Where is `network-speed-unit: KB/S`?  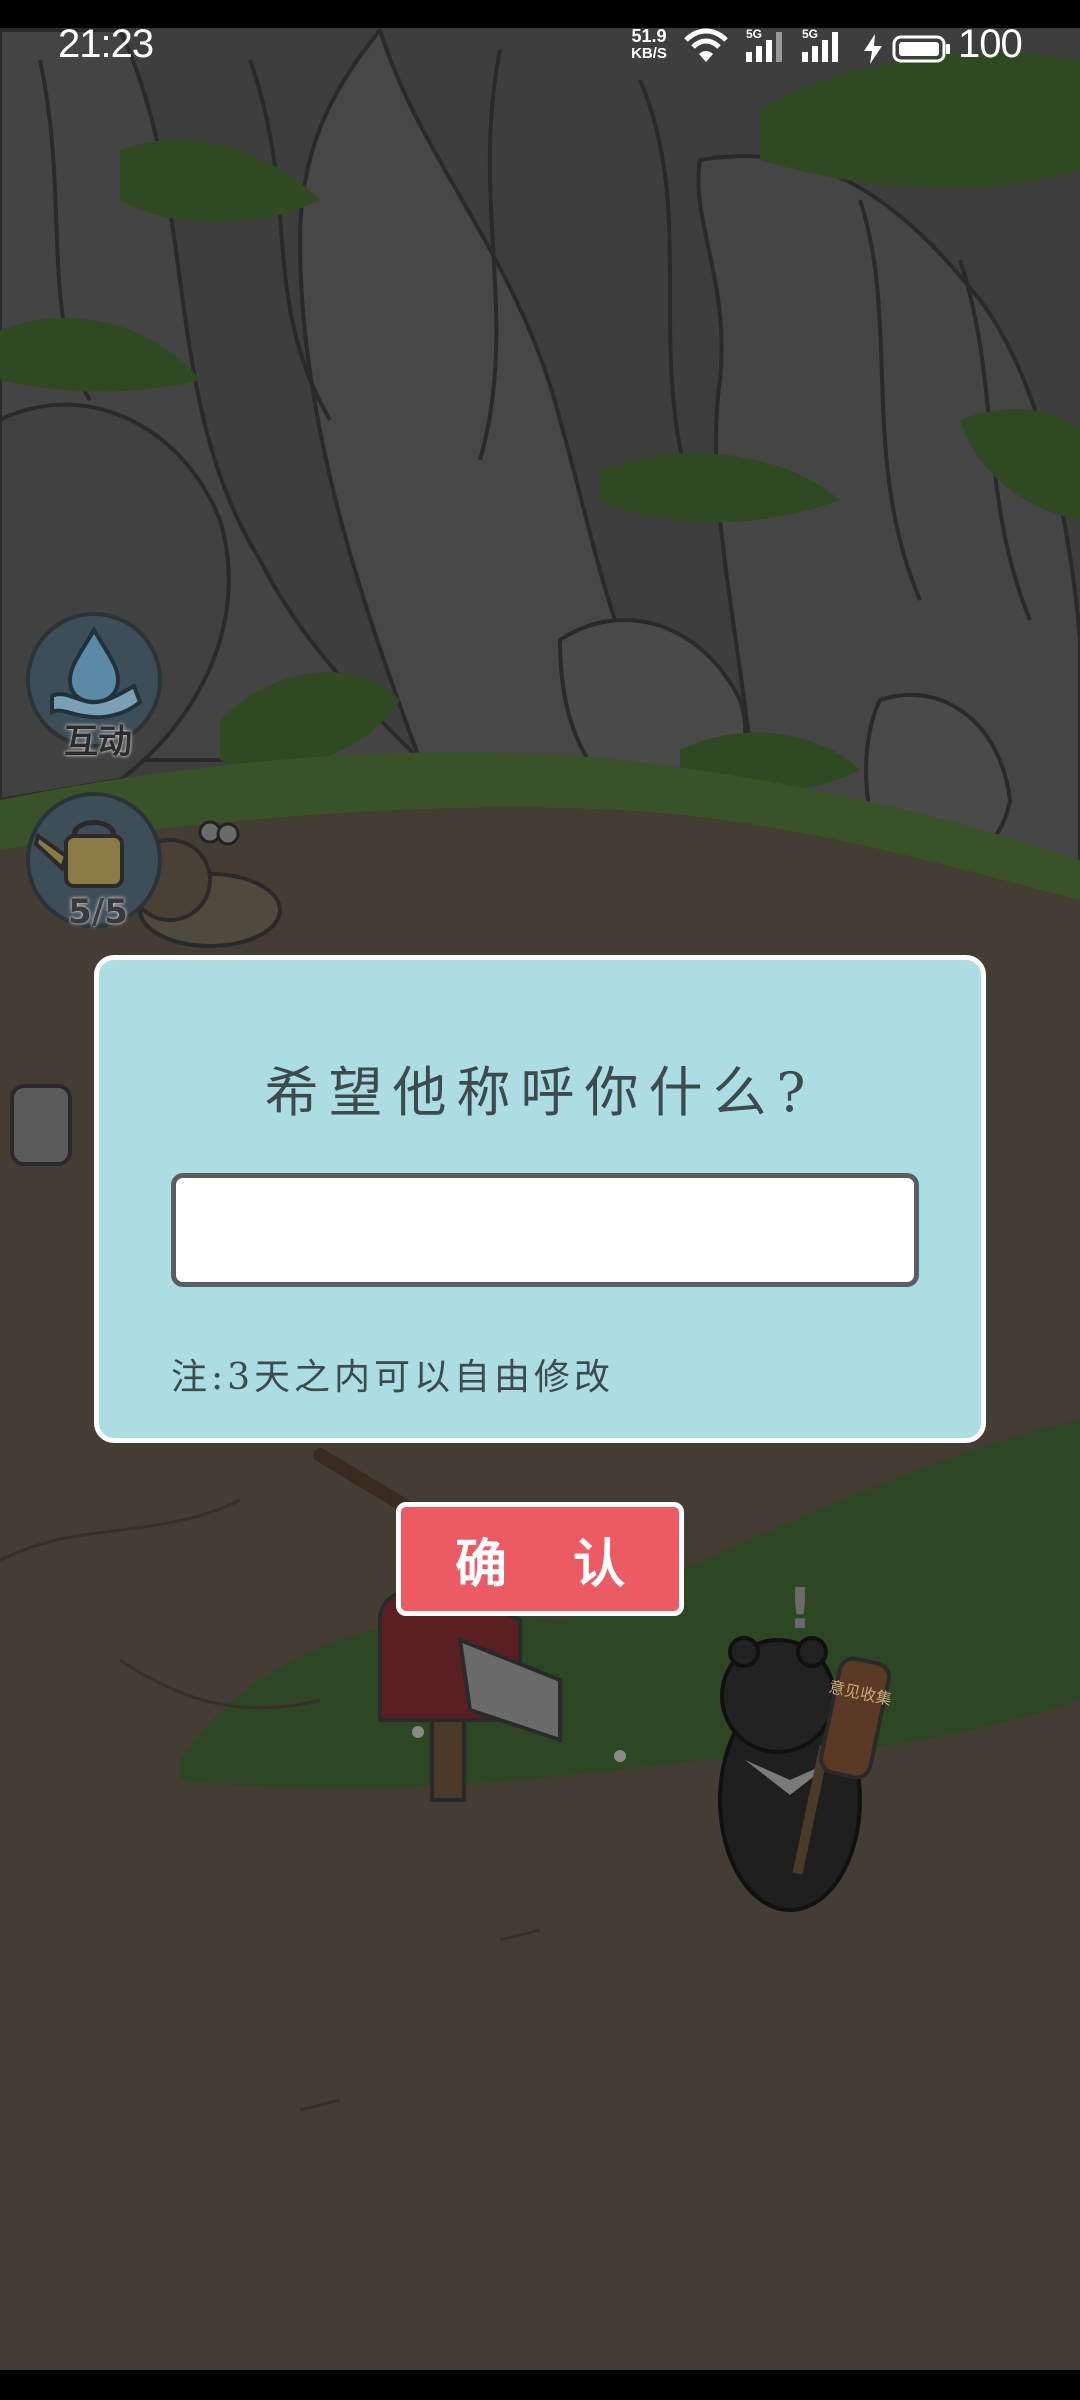
network-speed-unit: KB/S is located at coordinates (649, 53).